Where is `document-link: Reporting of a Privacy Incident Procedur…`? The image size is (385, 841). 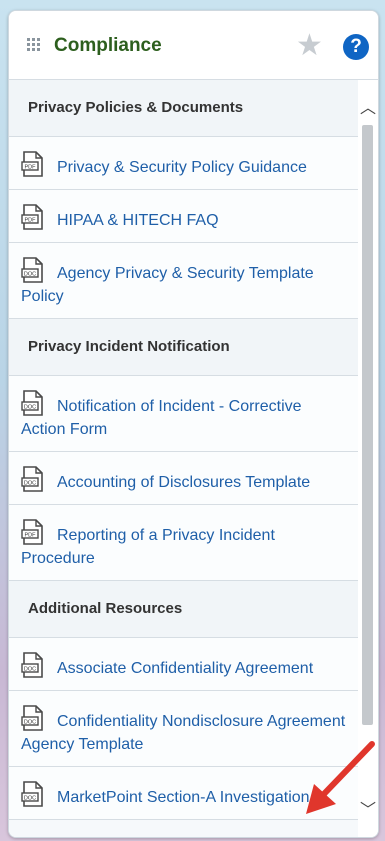
document-link: Reporting of a Privacy Incident Procedur… is located at coordinates (148, 547).